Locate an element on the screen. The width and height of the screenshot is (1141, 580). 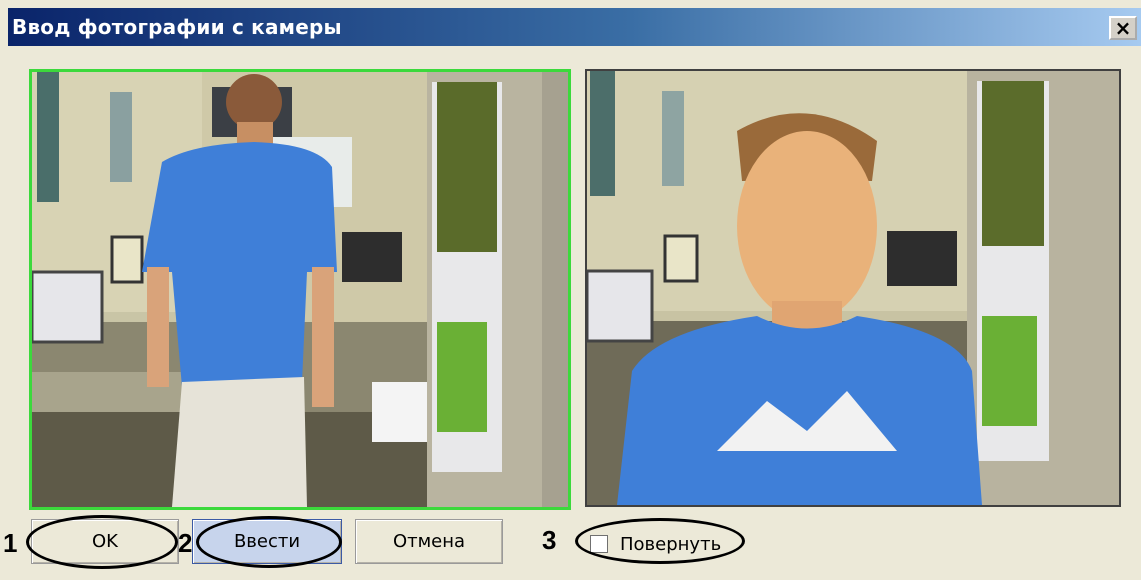
callout-number-3: 3 is located at coordinates (549, 540).